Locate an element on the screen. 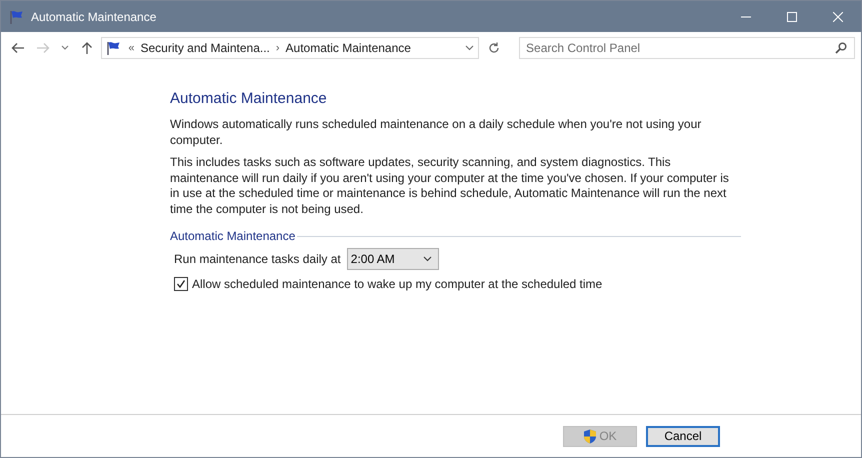  group-title: Automatic Maintenance is located at coordinates (233, 236).